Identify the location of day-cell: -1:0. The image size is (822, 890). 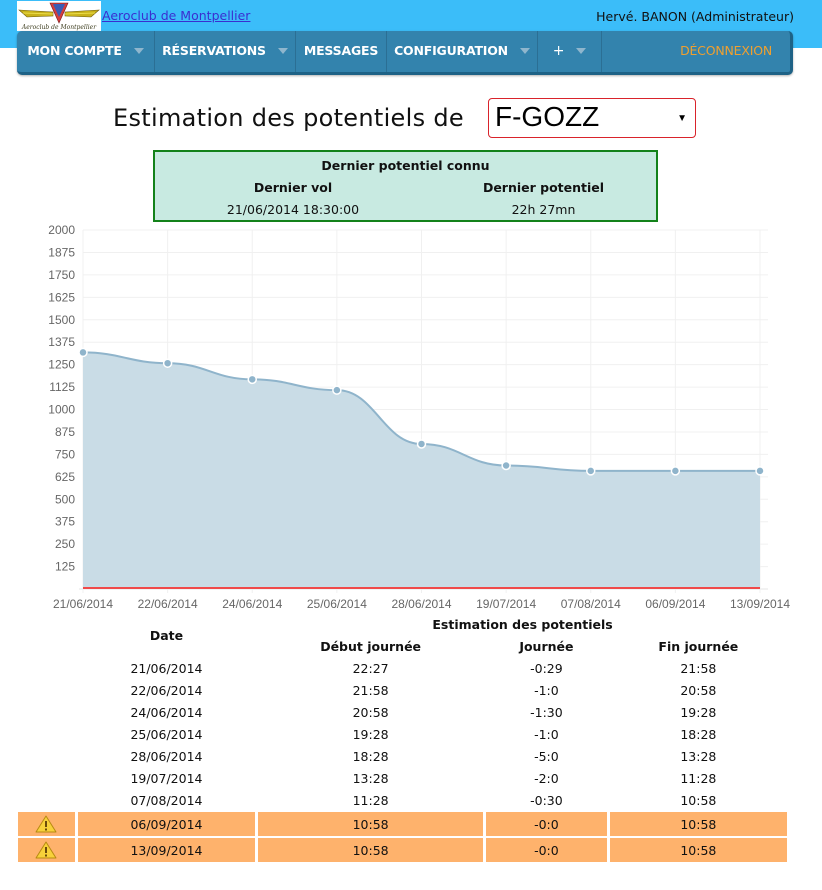
(546, 690).